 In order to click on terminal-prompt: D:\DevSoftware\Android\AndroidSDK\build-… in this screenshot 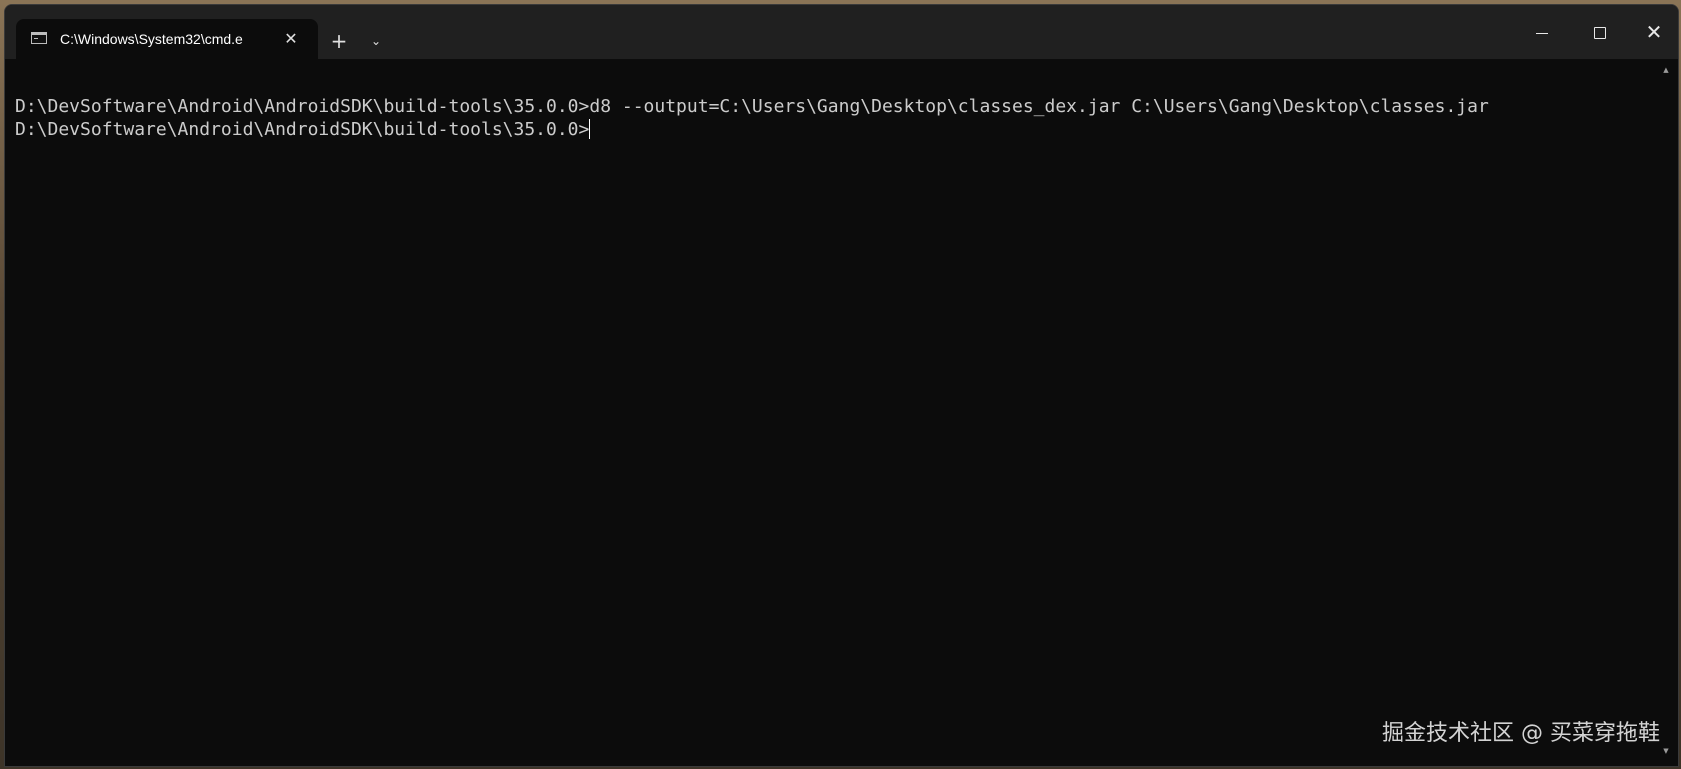, I will do `click(302, 129)`.